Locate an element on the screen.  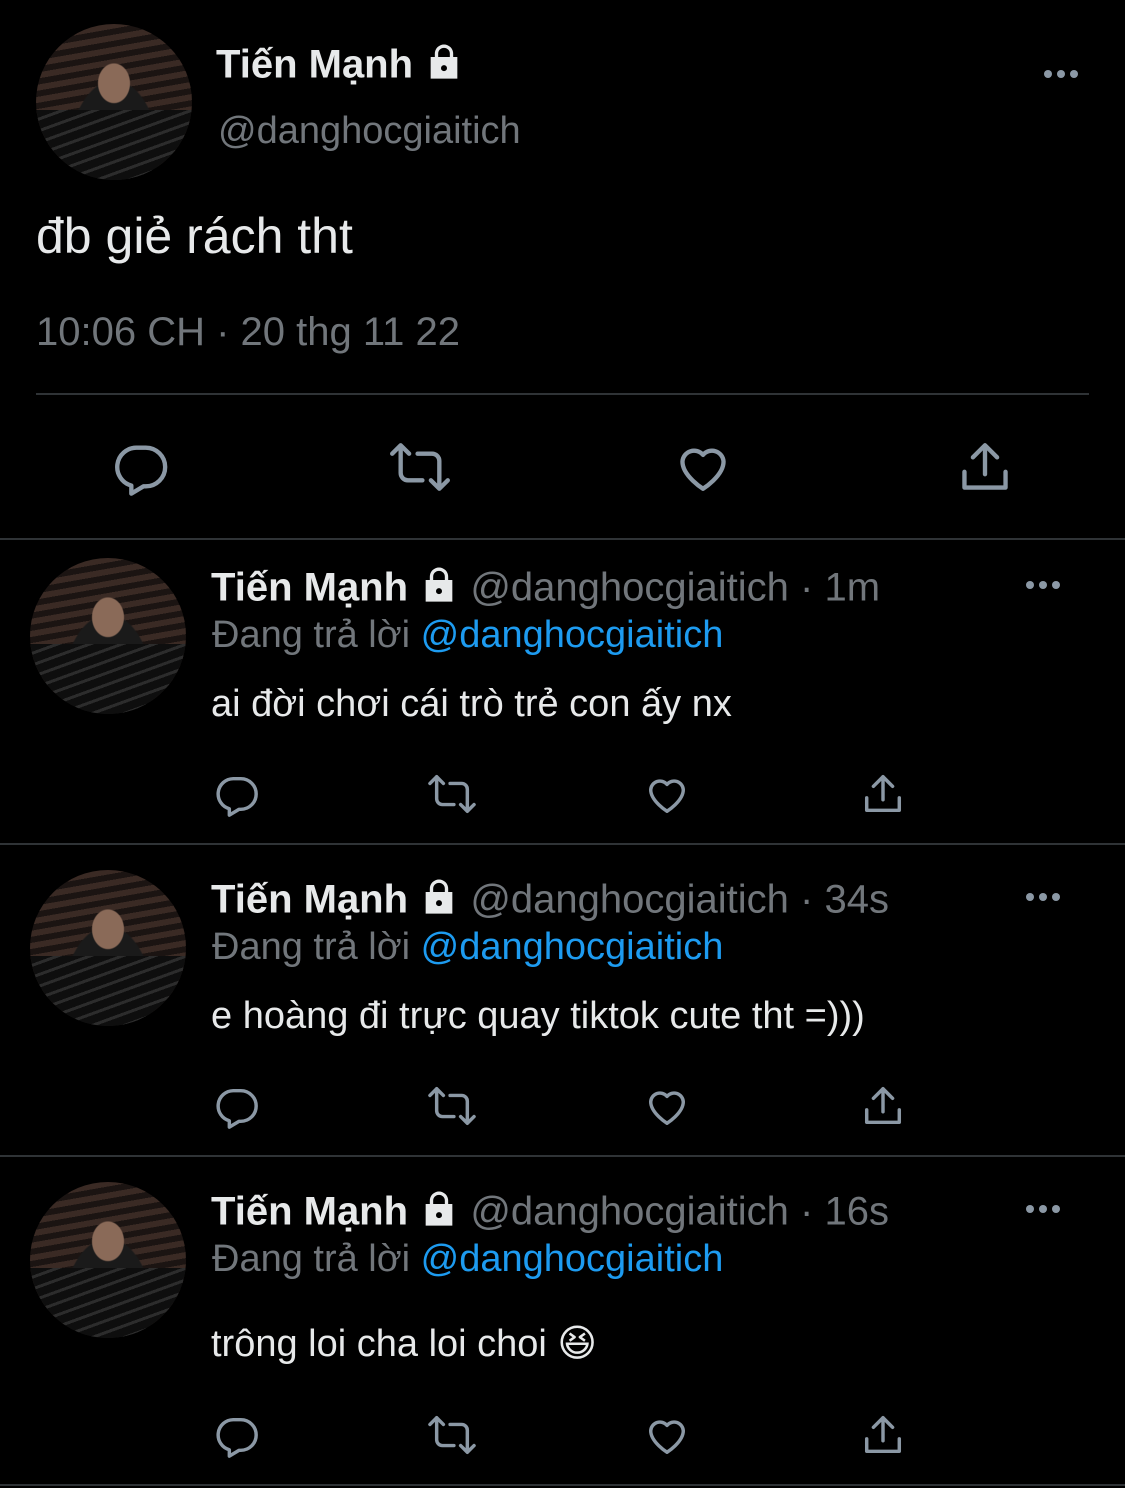
display-name-row: Tiến Mạnh is located at coordinates (340, 67).